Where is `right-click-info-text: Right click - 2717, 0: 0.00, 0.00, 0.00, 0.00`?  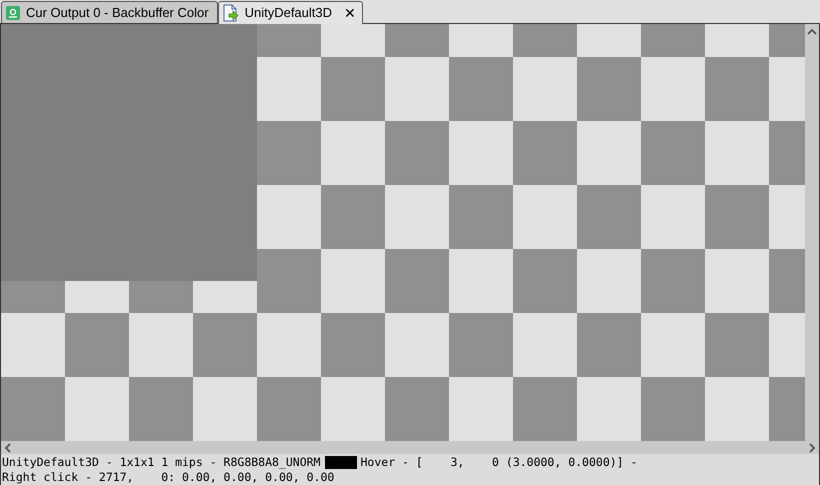 right-click-info-text: Right click - 2717, 0: 0.00, 0.00, 0.00, 0.00 is located at coordinates (168, 477).